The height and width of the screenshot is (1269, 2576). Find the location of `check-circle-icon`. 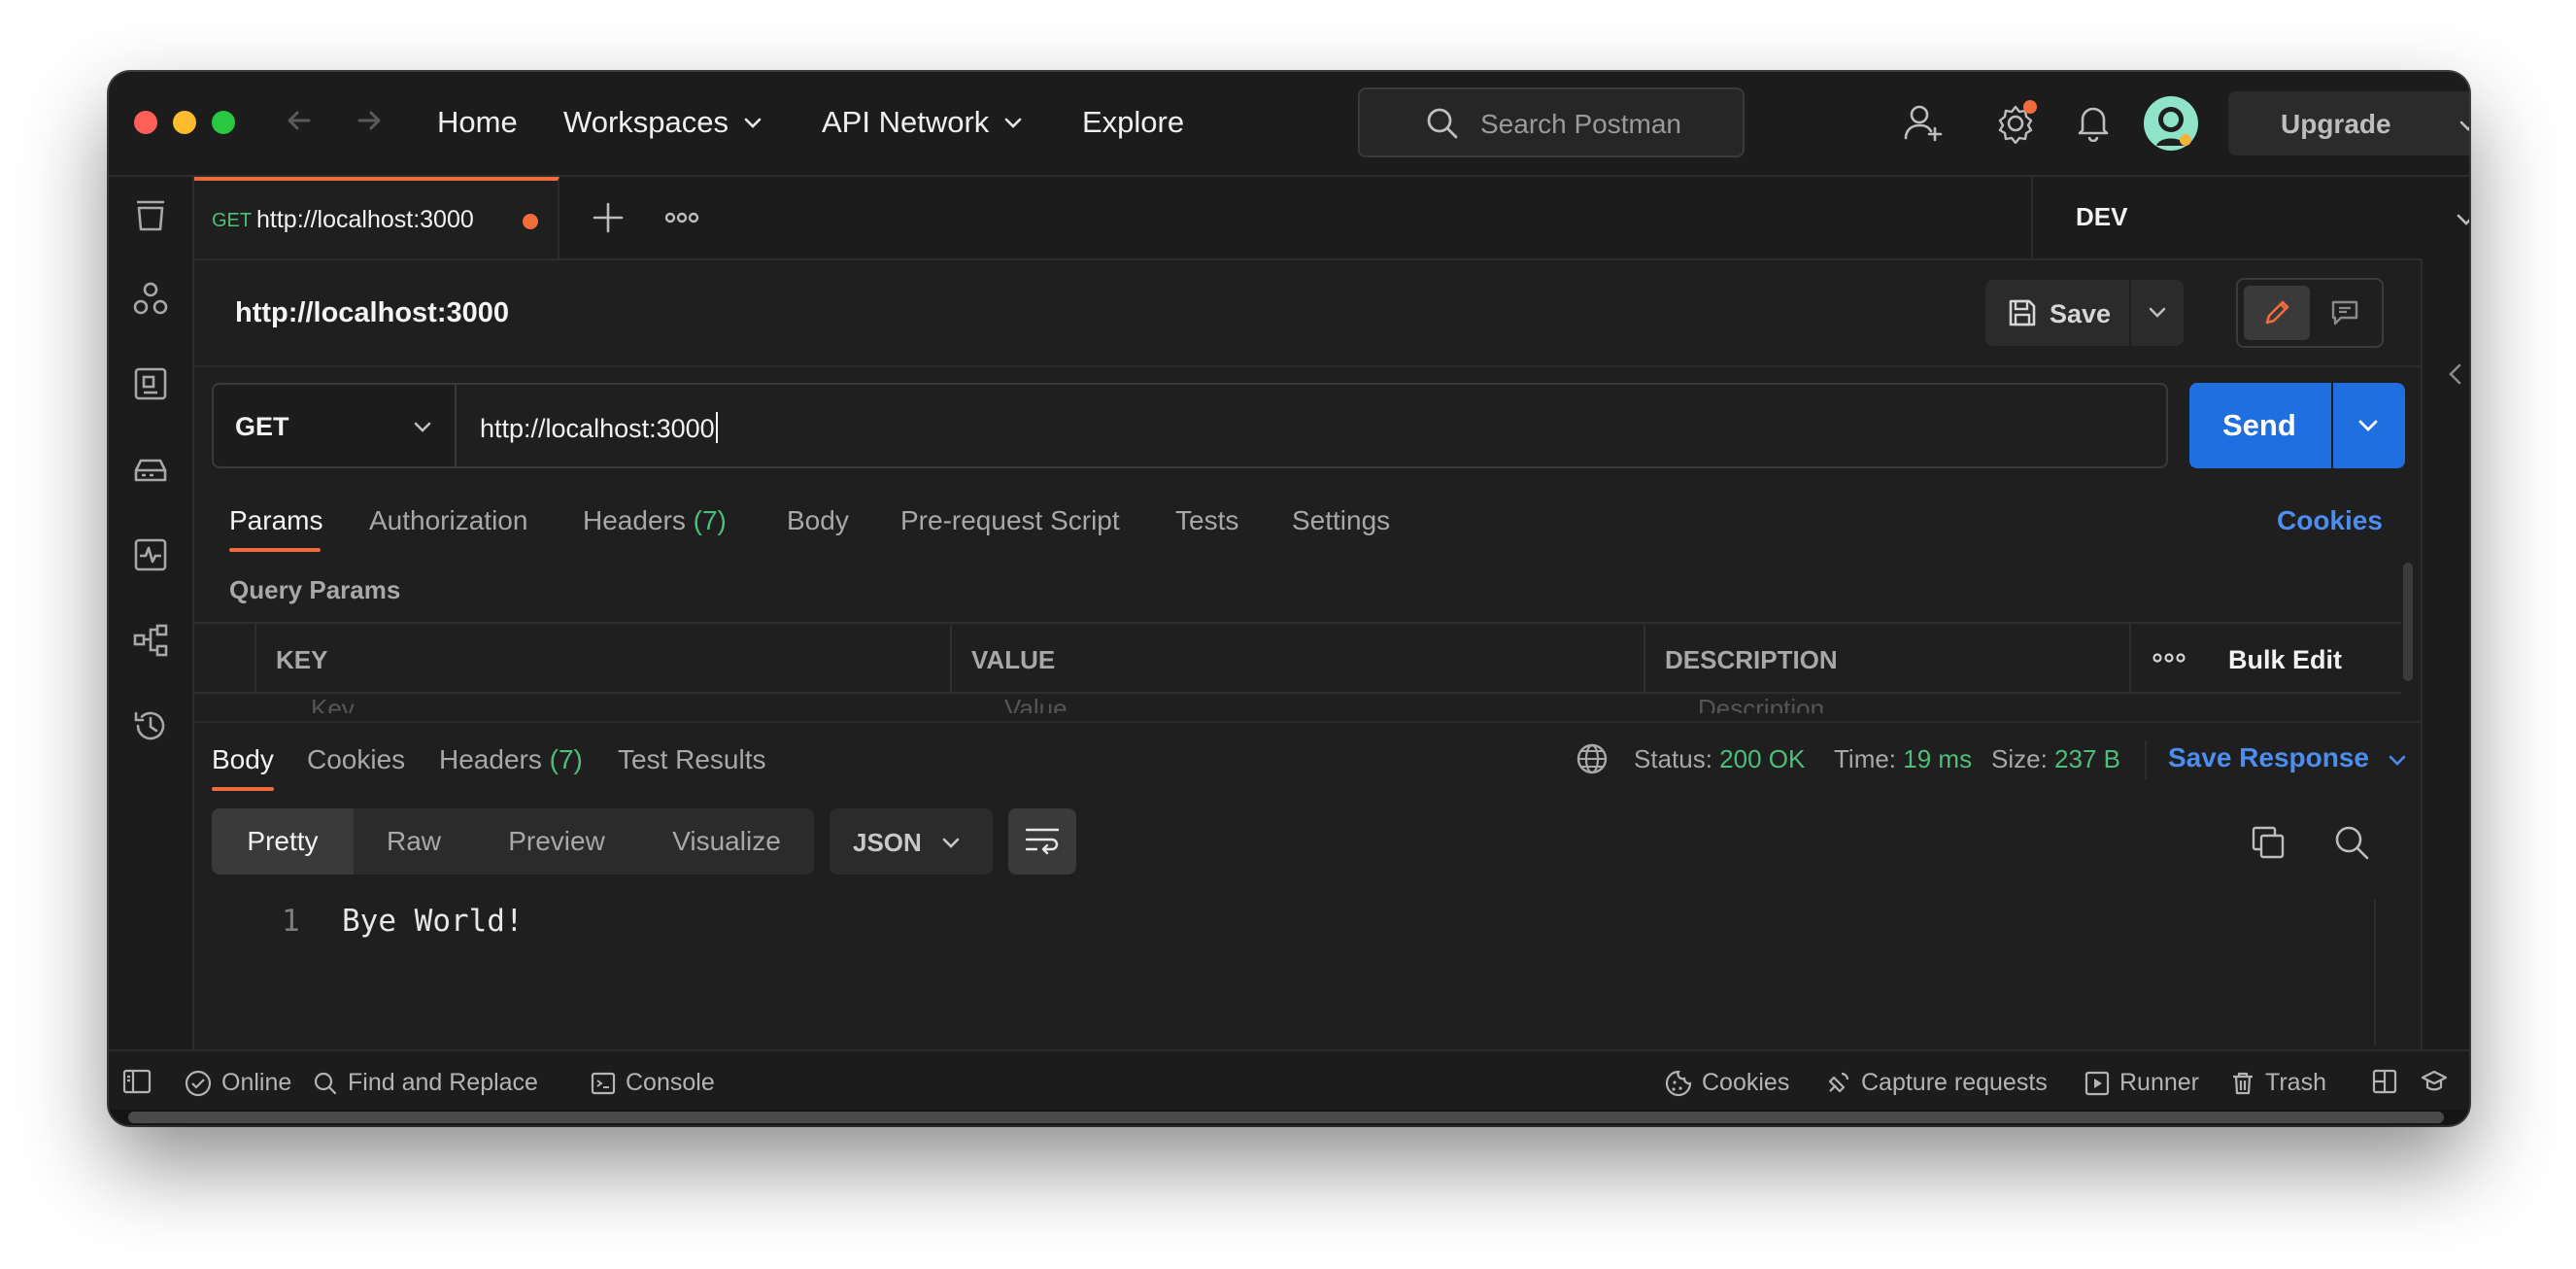

check-circle-icon is located at coordinates (198, 1083).